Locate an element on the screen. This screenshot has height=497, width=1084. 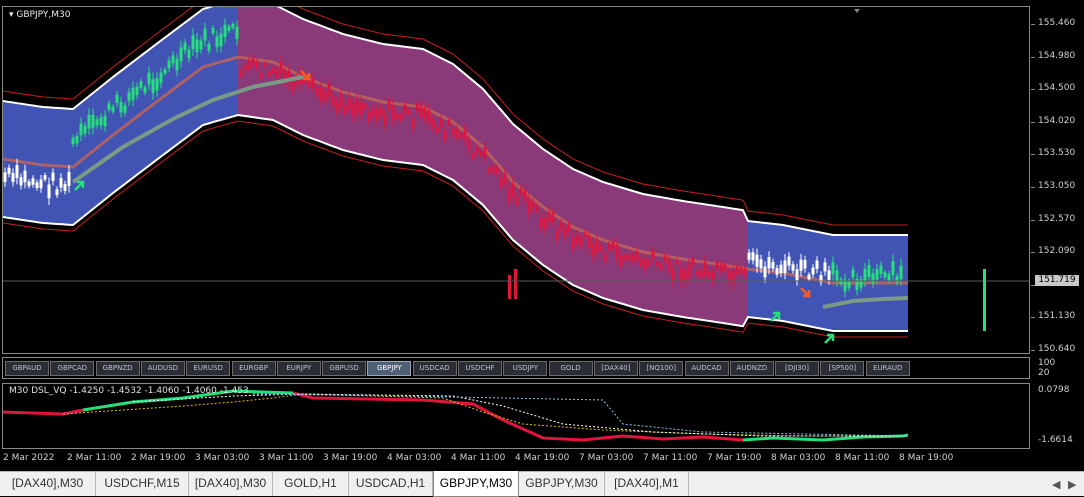
indicator-level-axis: 100 20 is located at coordinates (1057, 368).